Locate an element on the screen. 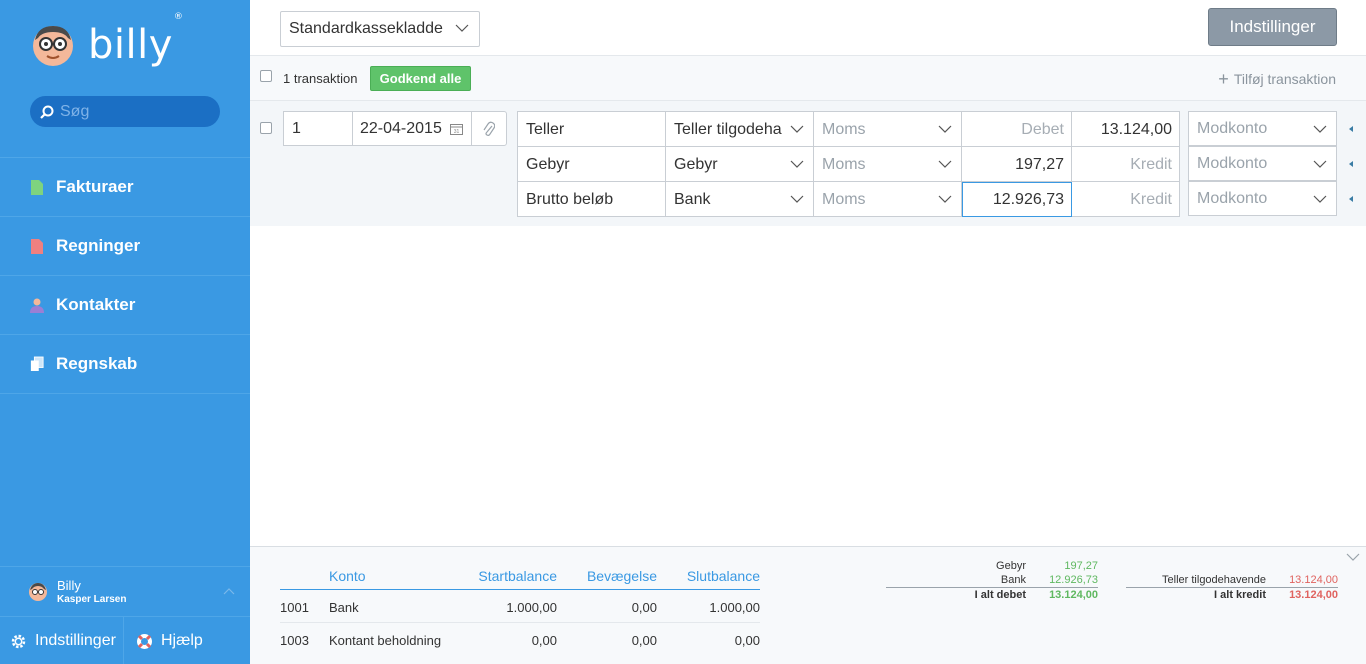 The height and width of the screenshot is (664, 1366). user-full-name: Kasper Larsen is located at coordinates (92, 599).